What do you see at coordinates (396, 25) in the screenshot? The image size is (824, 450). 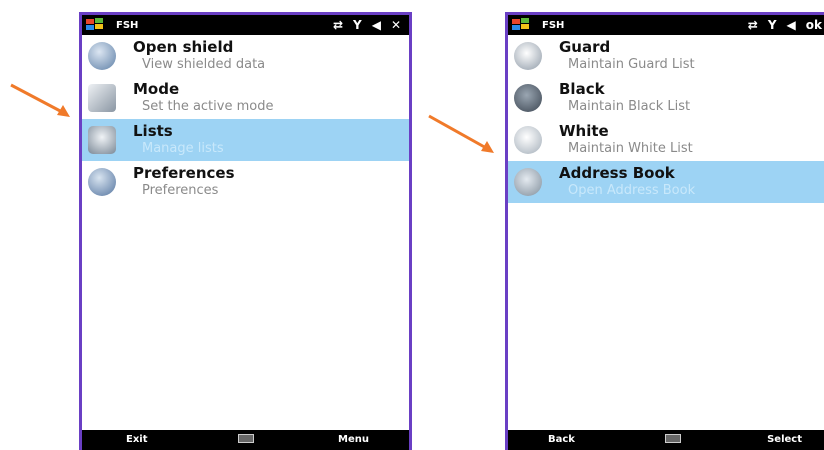 I see `close-icon: ✕` at bounding box center [396, 25].